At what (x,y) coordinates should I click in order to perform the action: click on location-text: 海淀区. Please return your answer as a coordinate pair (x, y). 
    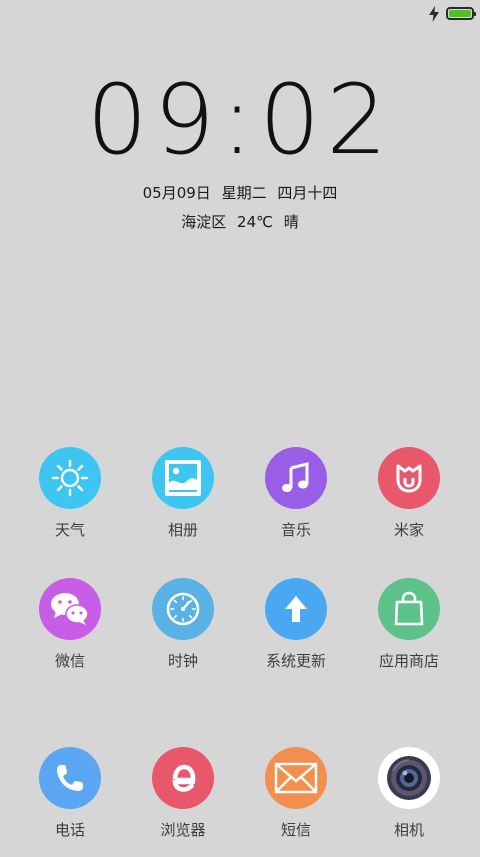
    Looking at the image, I should click on (204, 222).